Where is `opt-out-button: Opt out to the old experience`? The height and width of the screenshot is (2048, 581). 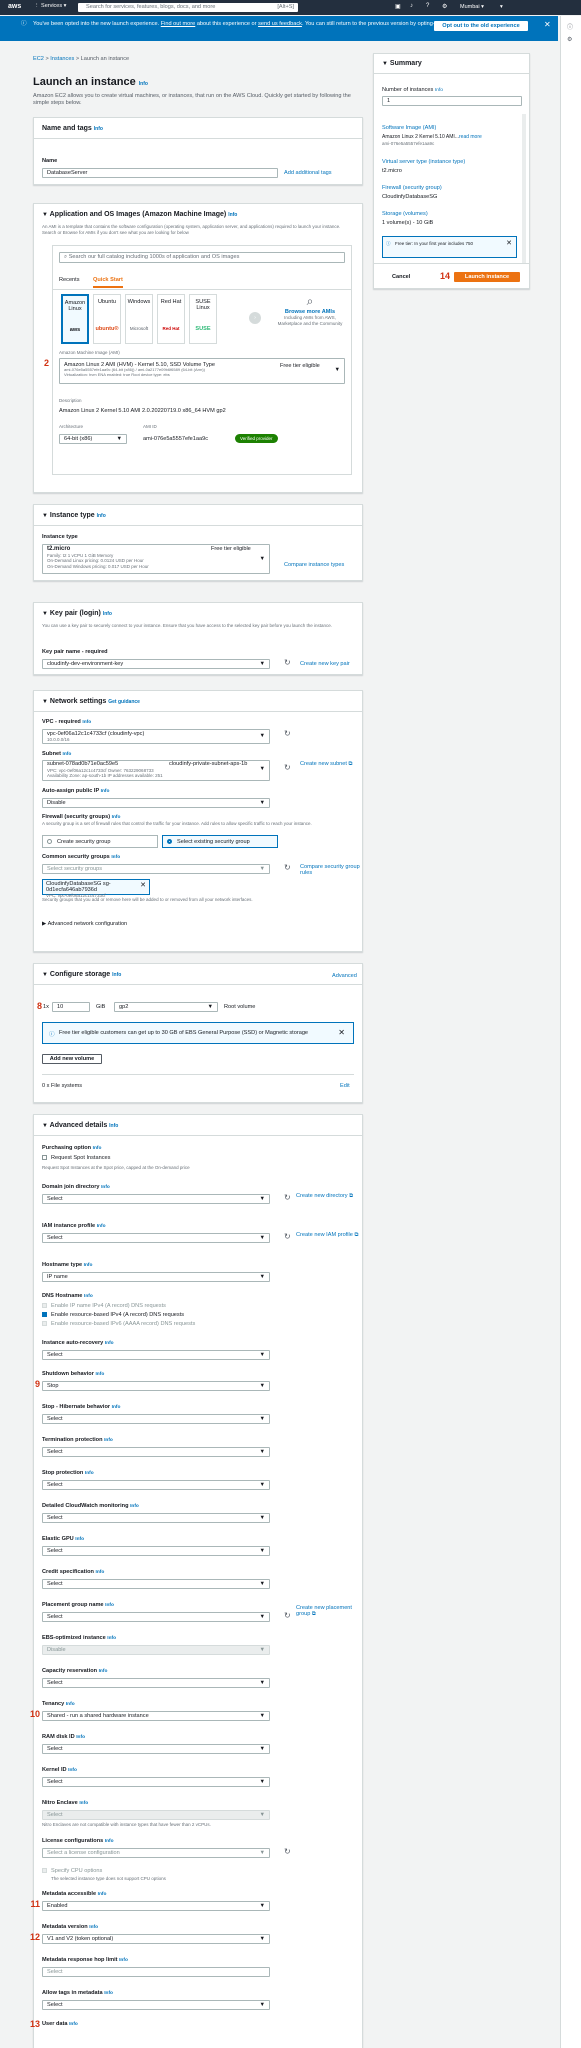
opt-out-button: Opt out to the old experience is located at coordinates (481, 26).